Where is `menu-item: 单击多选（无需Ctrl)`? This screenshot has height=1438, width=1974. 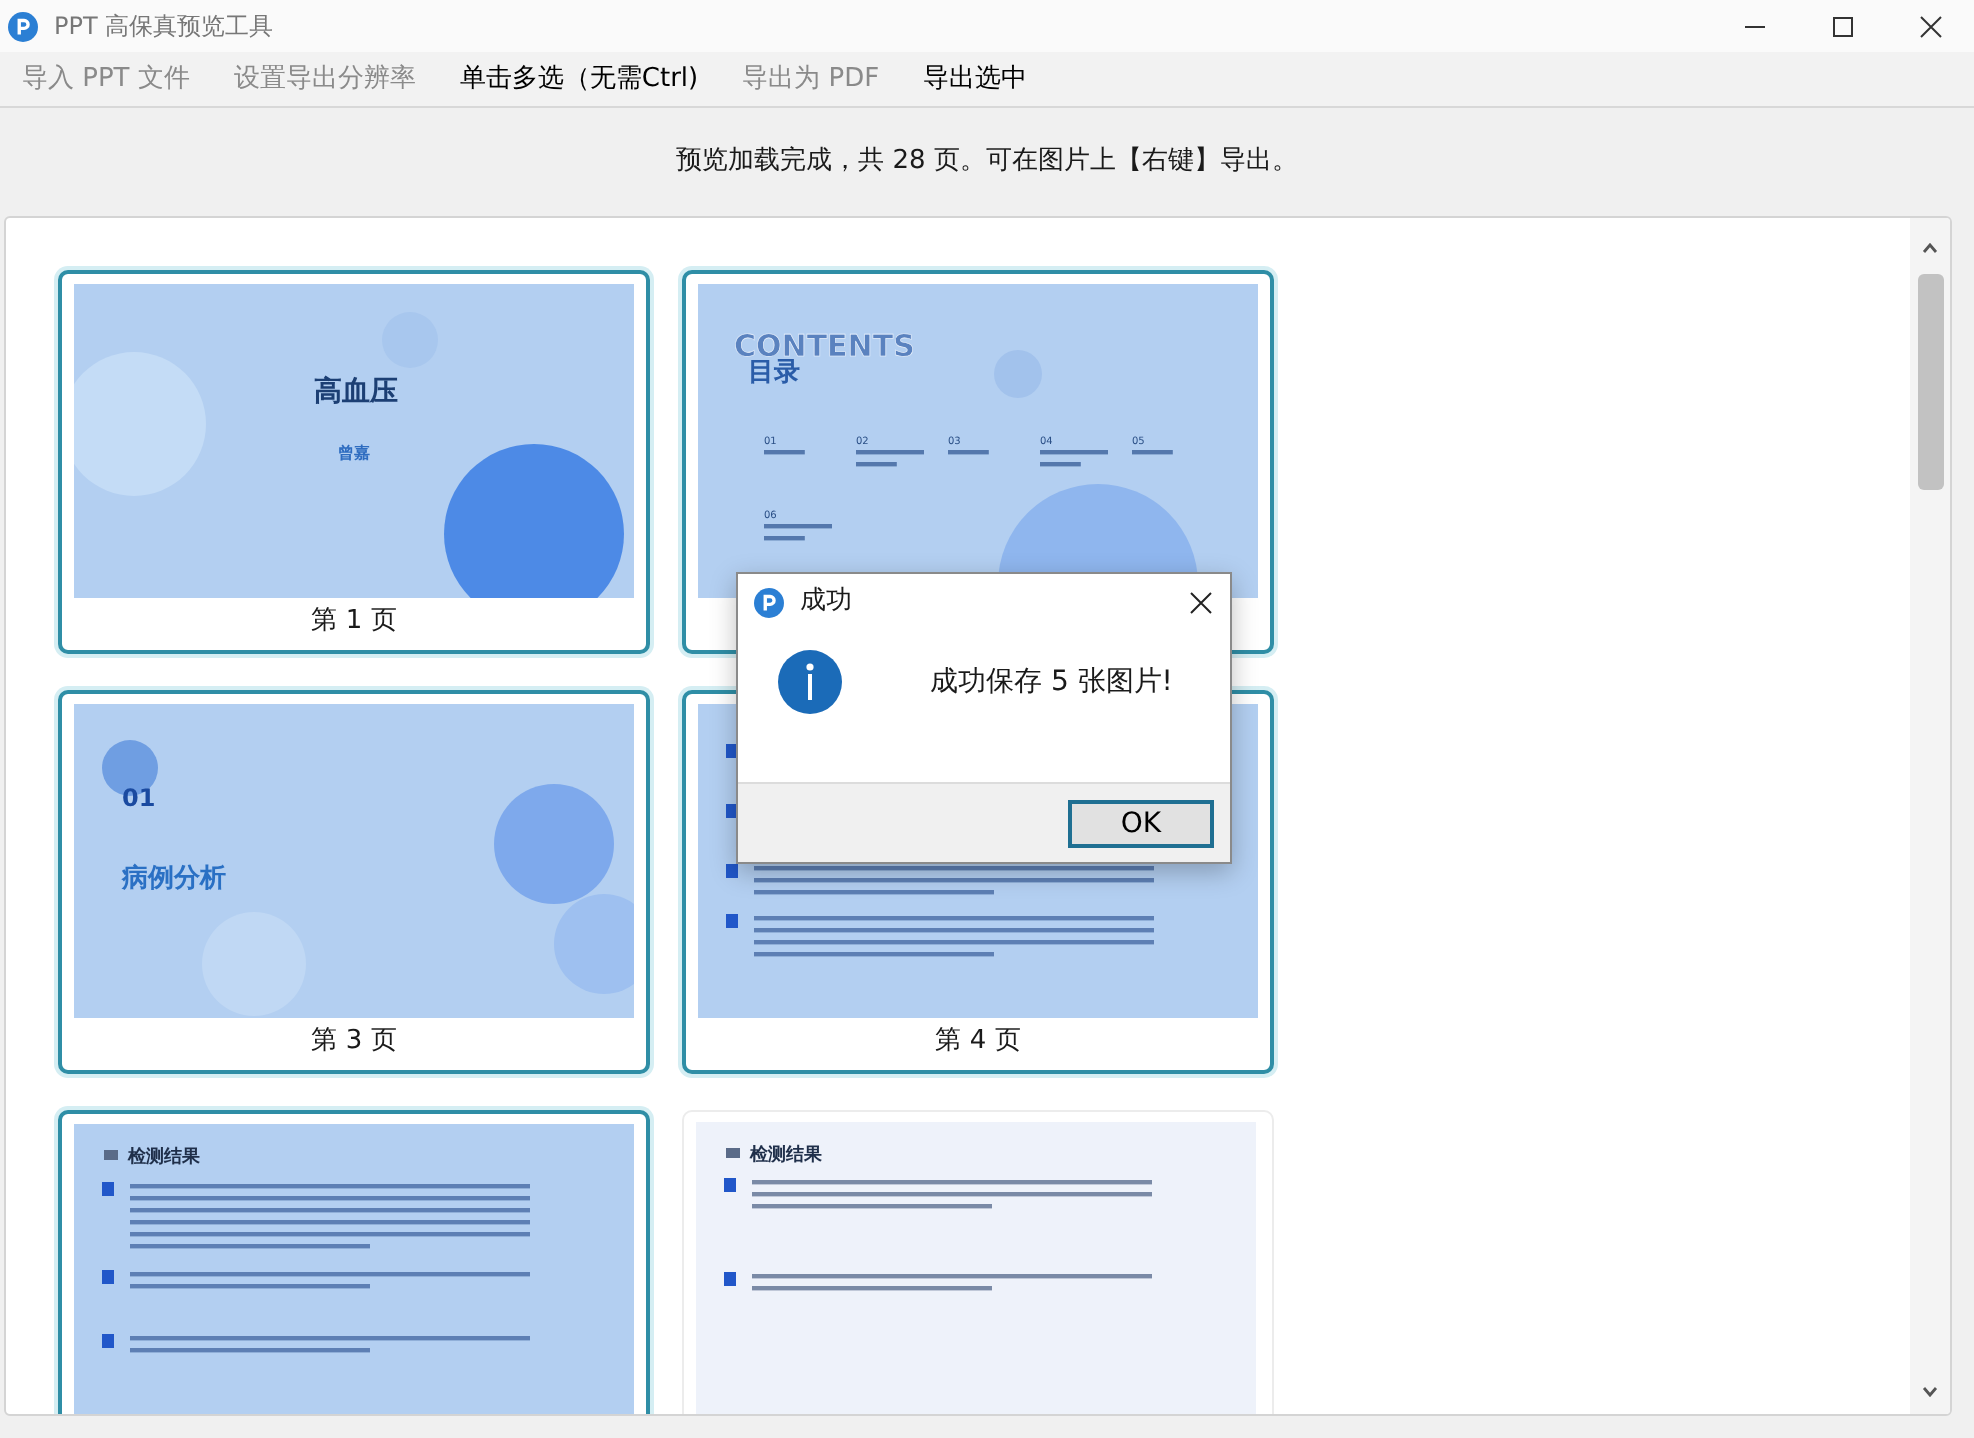 menu-item: 单击多选（无需Ctrl) is located at coordinates (579, 79).